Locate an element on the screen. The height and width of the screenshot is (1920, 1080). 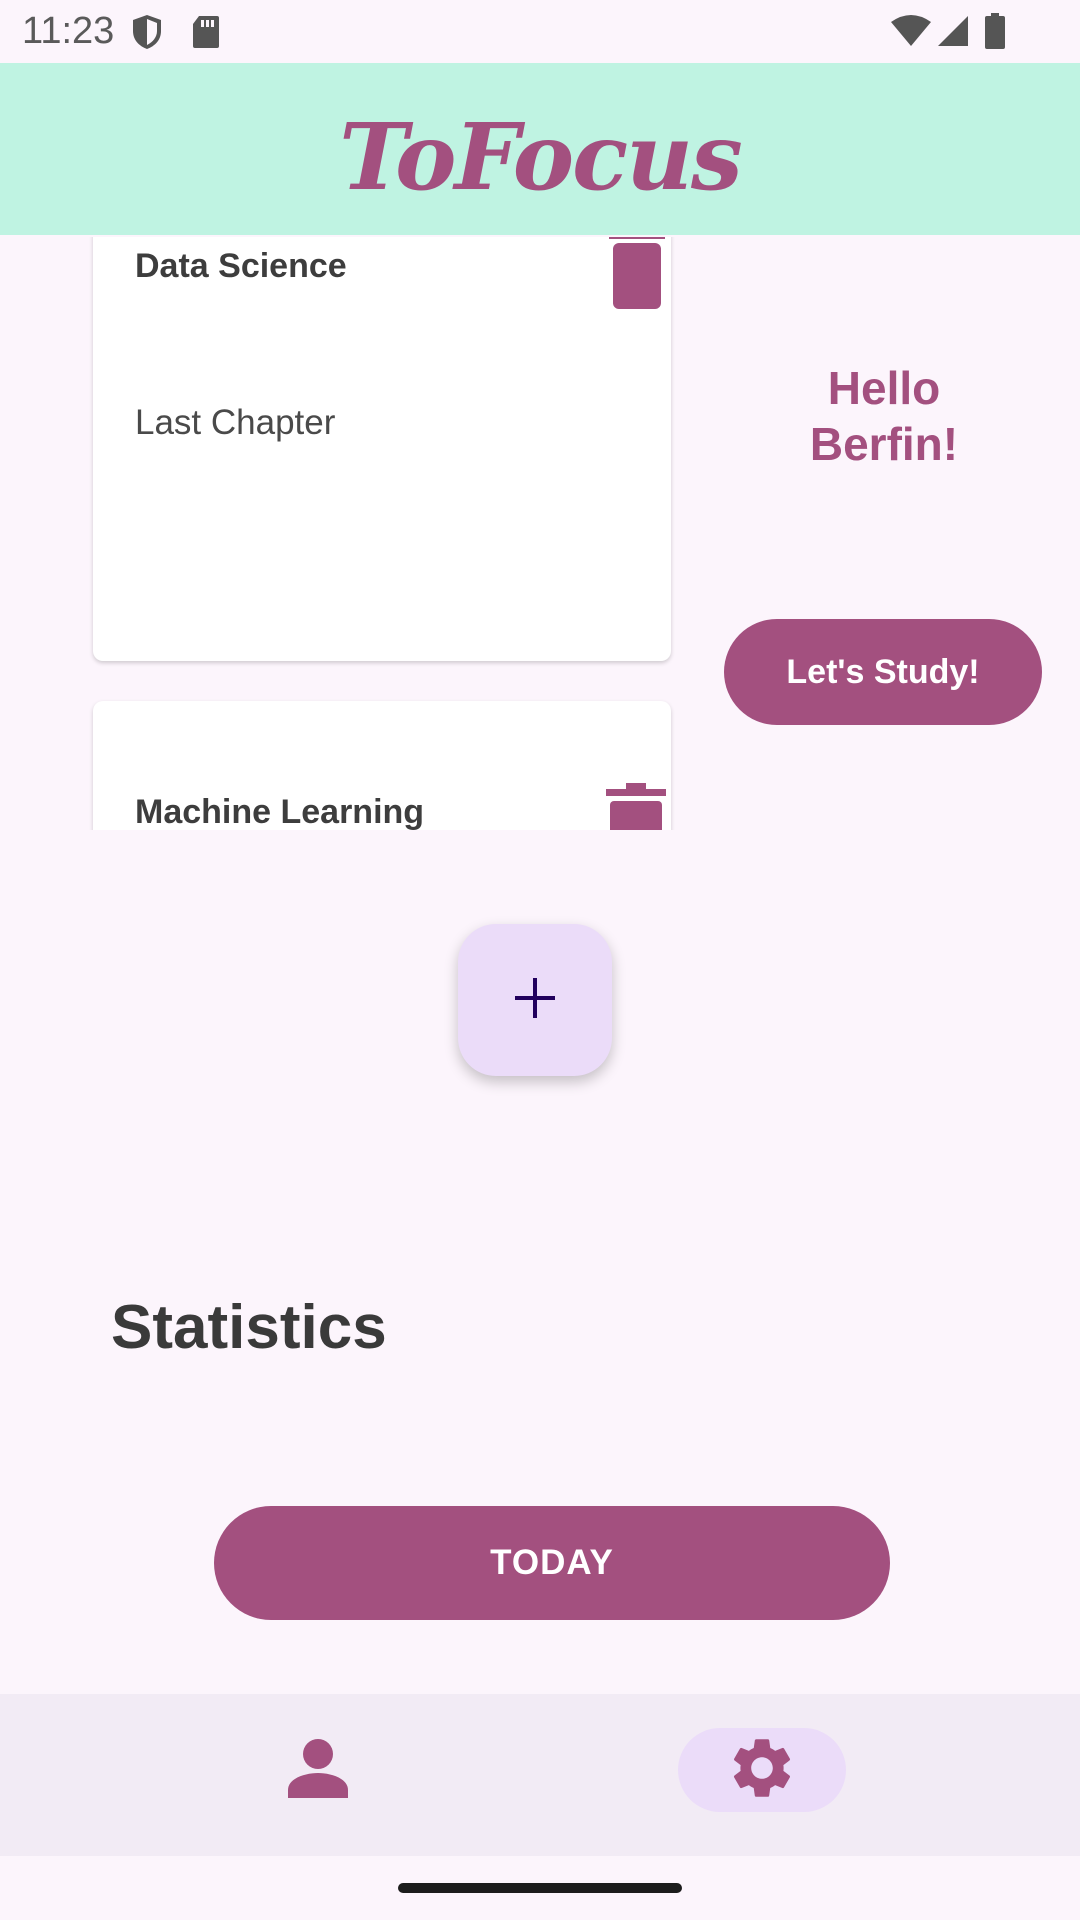
home-indicator is located at coordinates (540, 1888).